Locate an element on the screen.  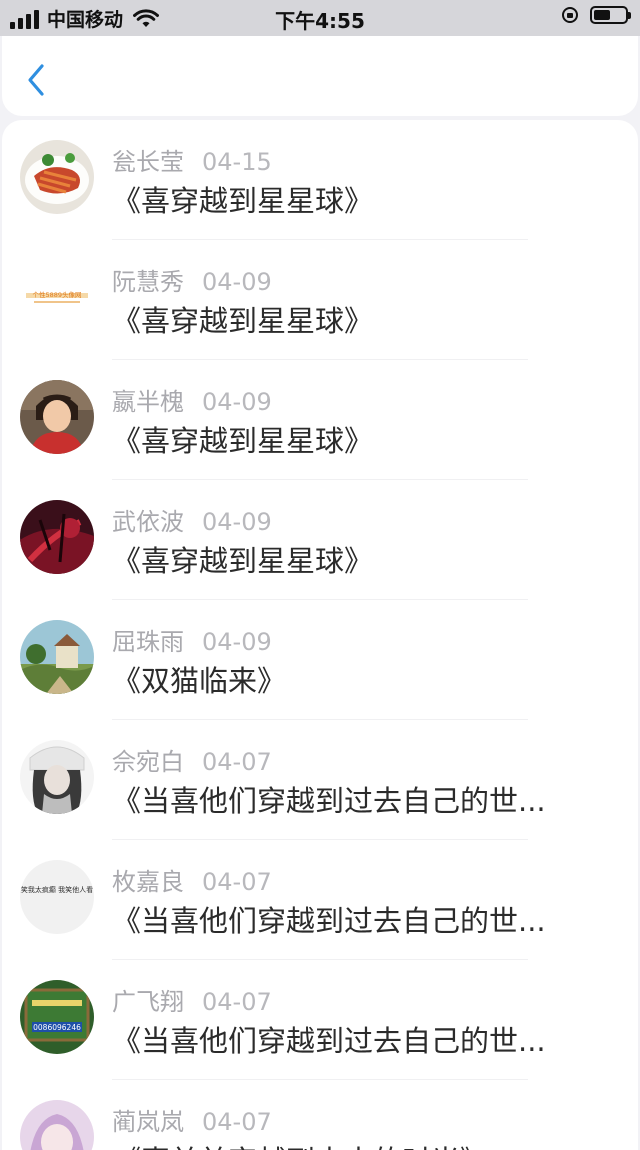
avatar: 0086096246 is located at coordinates (57, 1017).